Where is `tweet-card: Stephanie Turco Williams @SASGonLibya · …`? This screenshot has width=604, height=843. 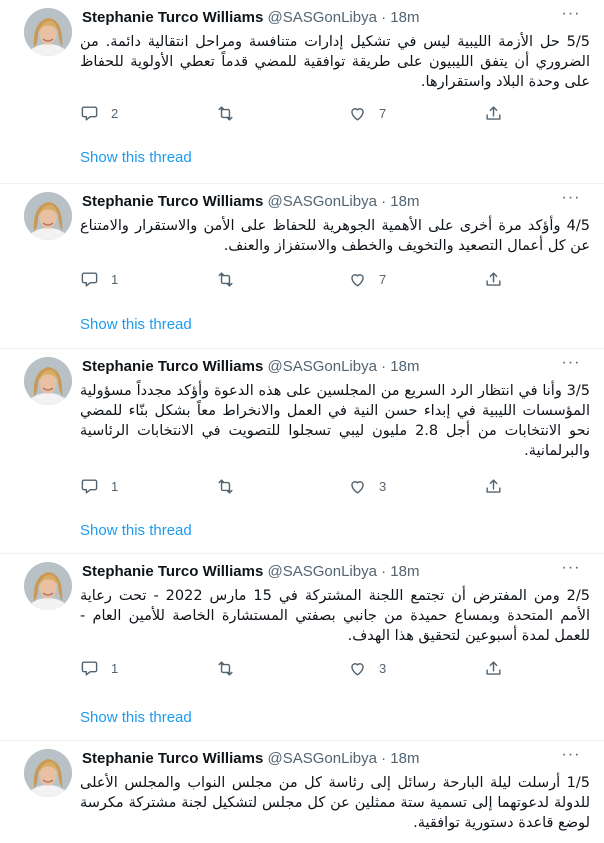 tweet-card: Stephanie Turco Williams @SASGonLibya · … is located at coordinates (302, 792).